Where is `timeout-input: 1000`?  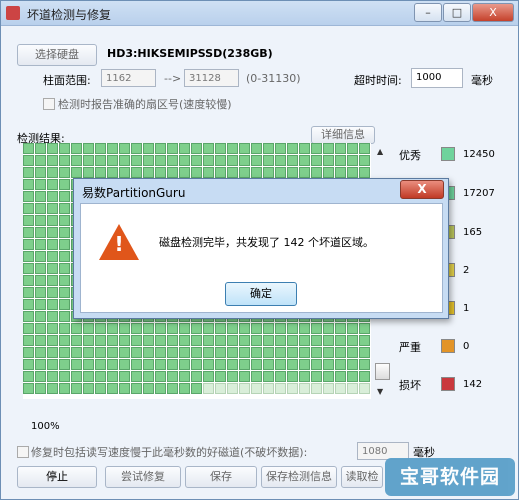
timeout-input: 1000 is located at coordinates (437, 78).